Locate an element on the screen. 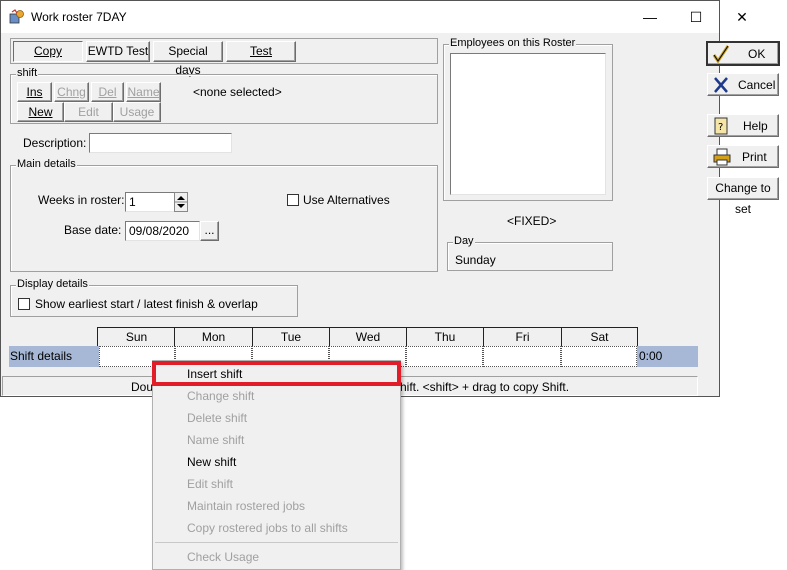 The width and height of the screenshot is (787, 570). employees-list is located at coordinates (528, 124).